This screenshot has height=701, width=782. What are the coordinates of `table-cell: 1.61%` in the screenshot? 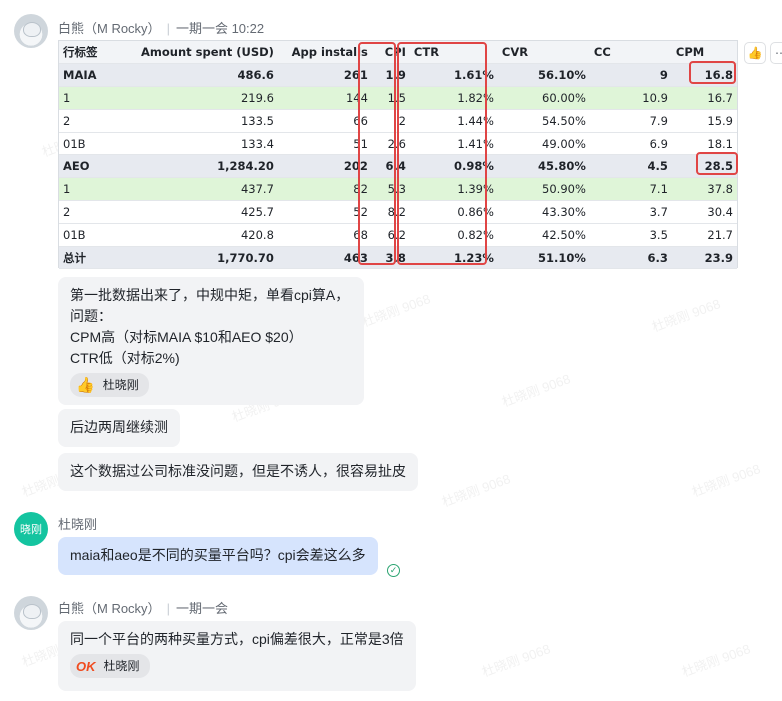 It's located at (453, 75).